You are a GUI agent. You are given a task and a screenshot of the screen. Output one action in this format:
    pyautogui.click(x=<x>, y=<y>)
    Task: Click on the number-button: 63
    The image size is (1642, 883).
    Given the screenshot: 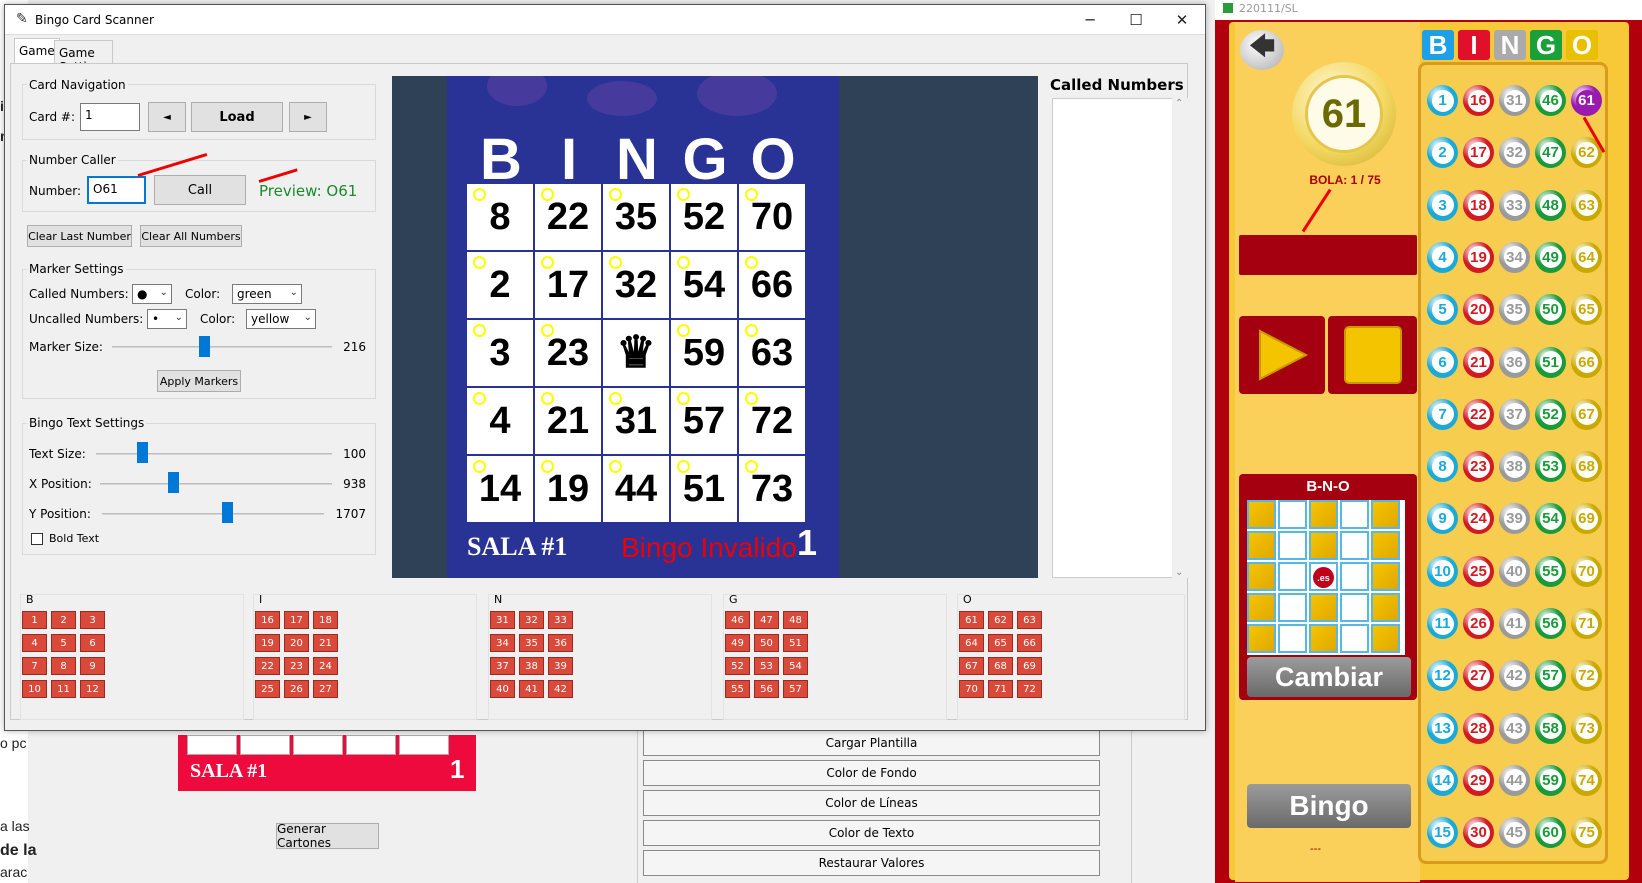 What is the action you would take?
    pyautogui.click(x=1029, y=620)
    